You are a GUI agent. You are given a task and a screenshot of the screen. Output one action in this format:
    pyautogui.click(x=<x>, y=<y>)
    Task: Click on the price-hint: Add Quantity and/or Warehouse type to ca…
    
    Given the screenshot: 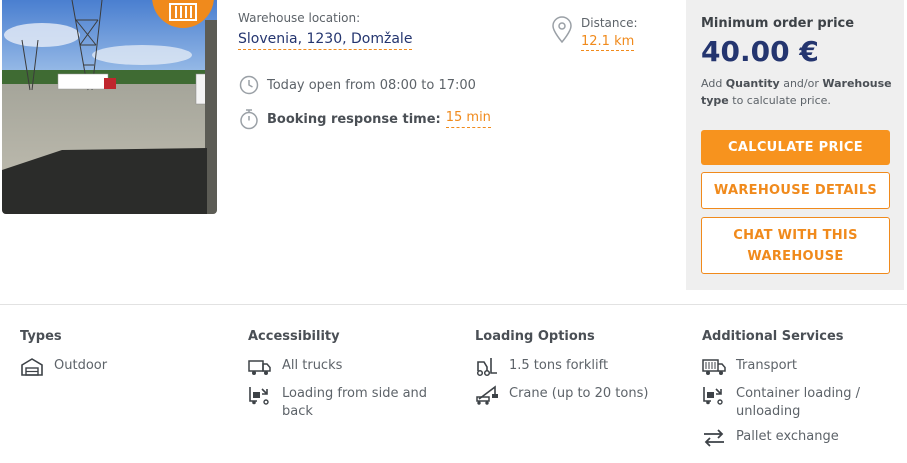 What is the action you would take?
    pyautogui.click(x=798, y=92)
    